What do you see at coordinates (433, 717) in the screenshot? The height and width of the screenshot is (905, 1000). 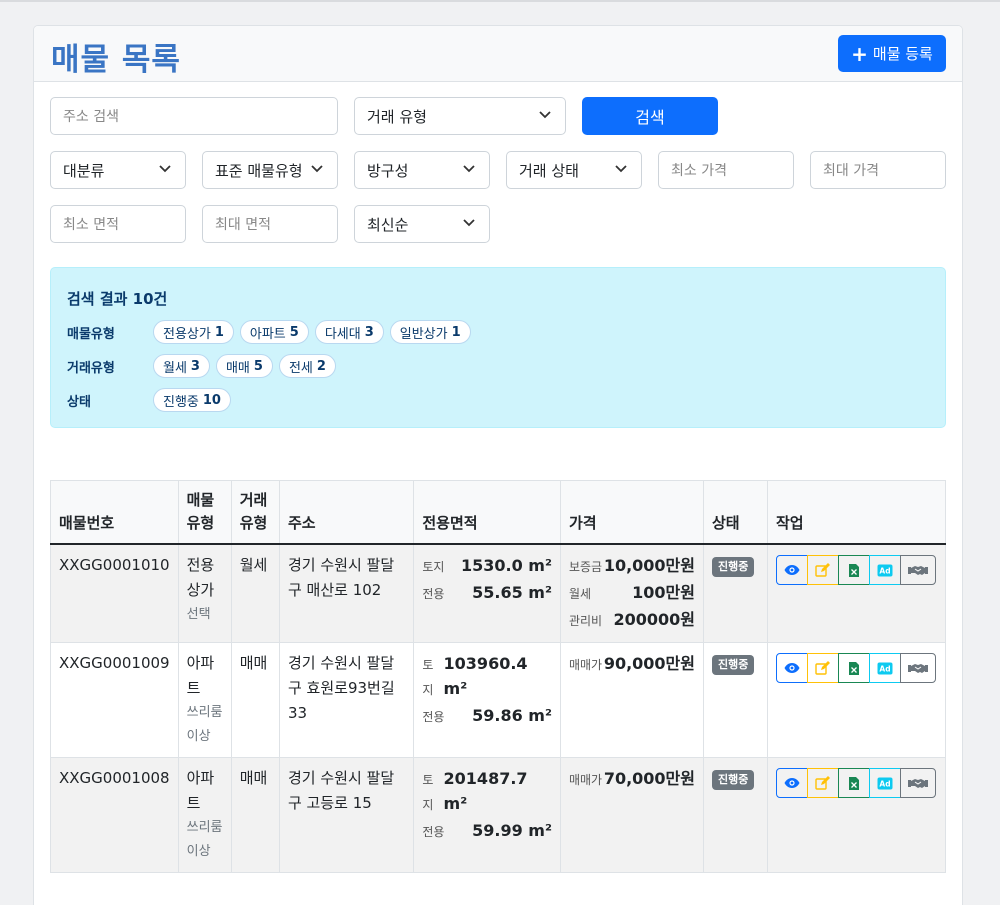 I see `exclusive-label: 전용` at bounding box center [433, 717].